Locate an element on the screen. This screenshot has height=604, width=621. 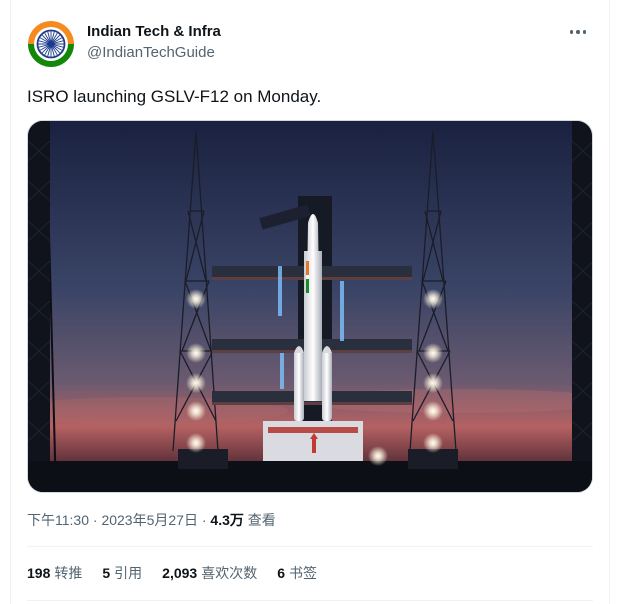
retweets-stat: 198 转推 is located at coordinates (54, 573).